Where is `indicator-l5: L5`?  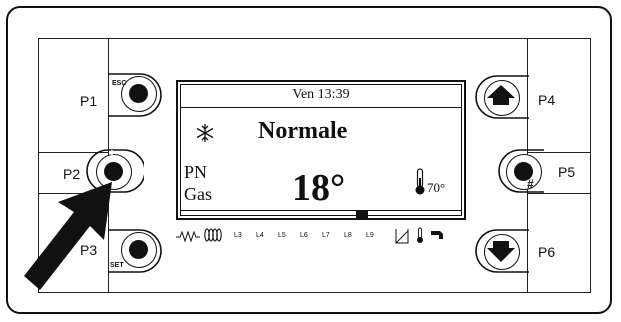 indicator-l5: L5 is located at coordinates (282, 235).